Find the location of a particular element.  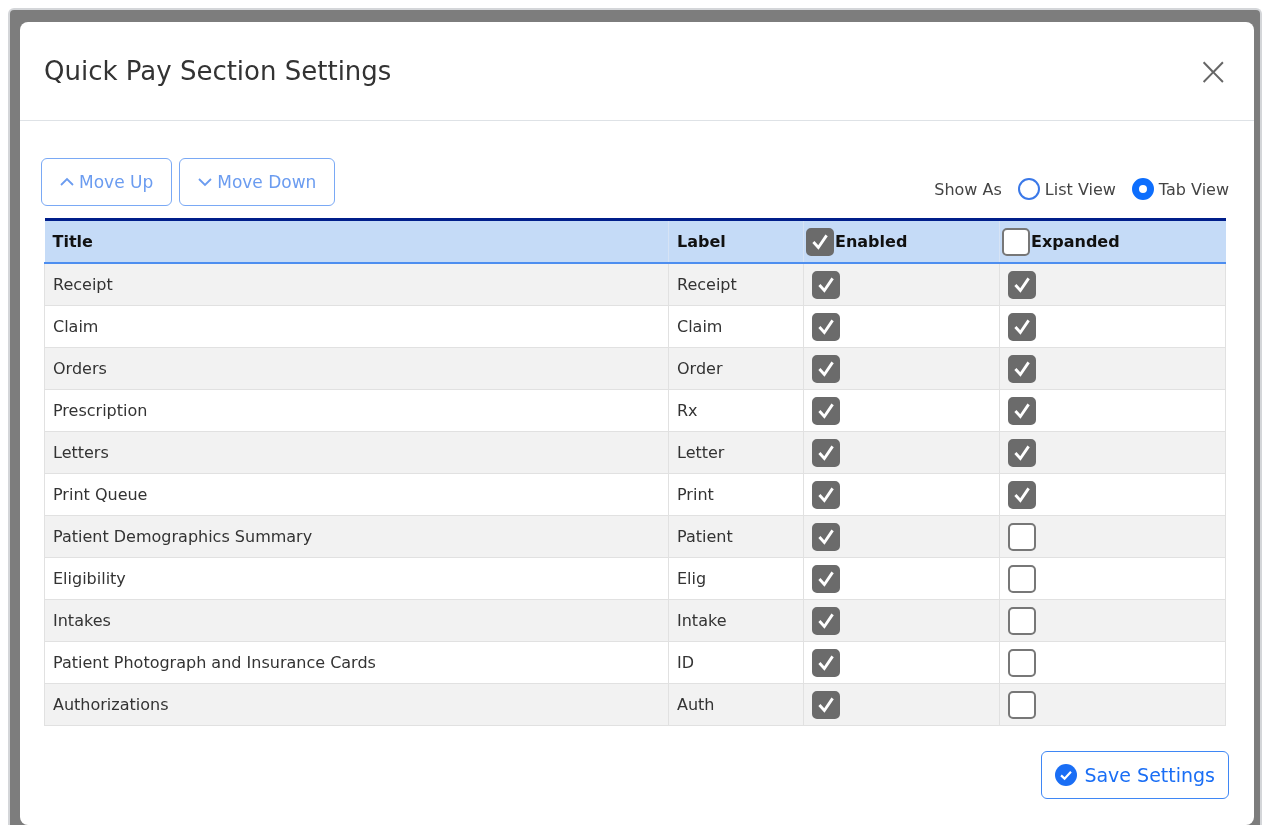

radio-label: List View is located at coordinates (1080, 189).